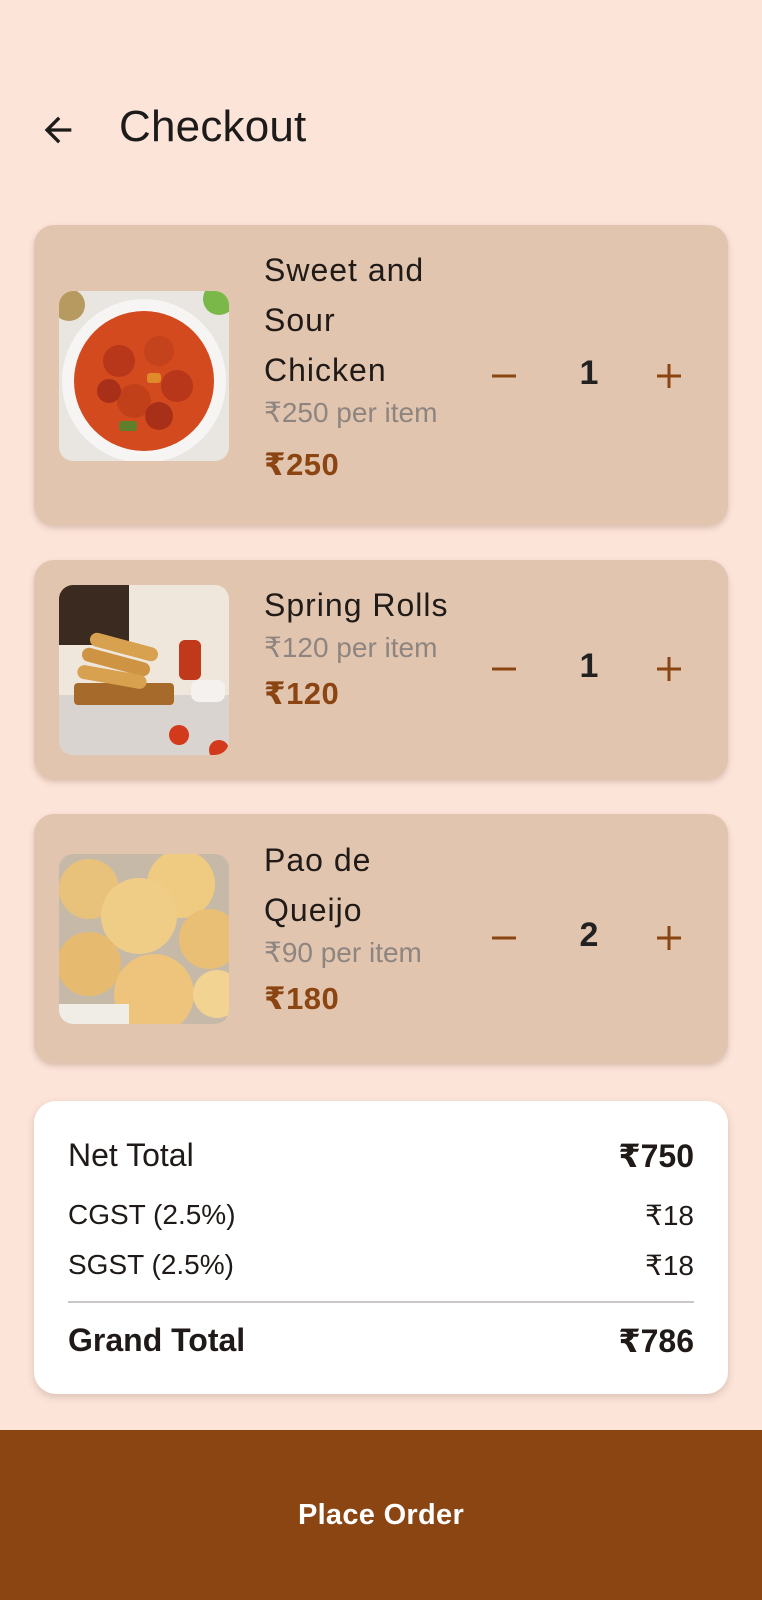 The width and height of the screenshot is (762, 1600). Describe the element at coordinates (669, 1215) in the screenshot. I see `cgst-value: ₹18` at that location.